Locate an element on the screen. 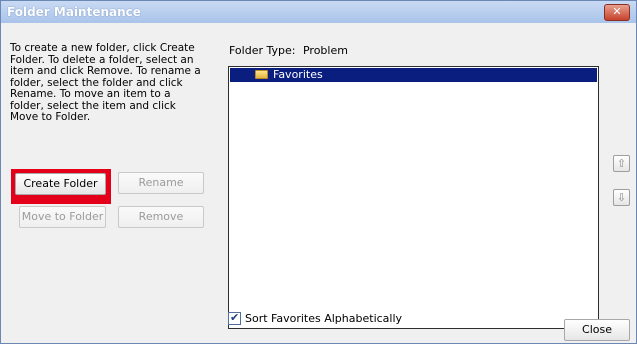 The height and width of the screenshot is (344, 637). checkmark-icon: ✔ is located at coordinates (235, 317).